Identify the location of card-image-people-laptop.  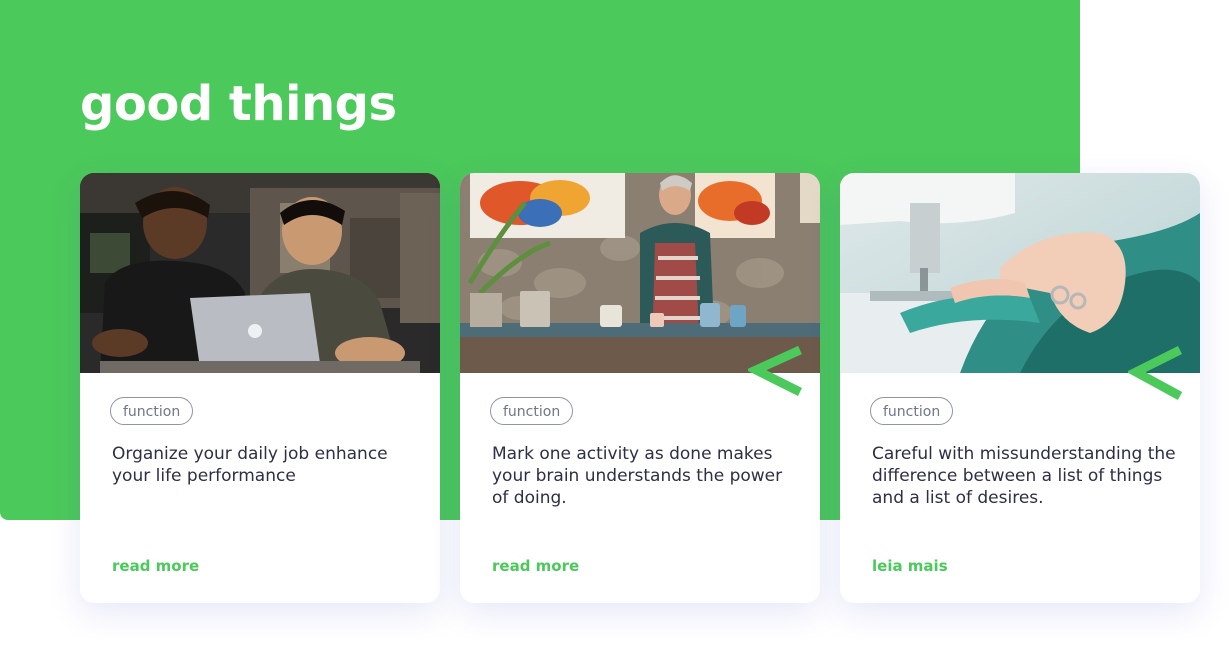
(260, 273).